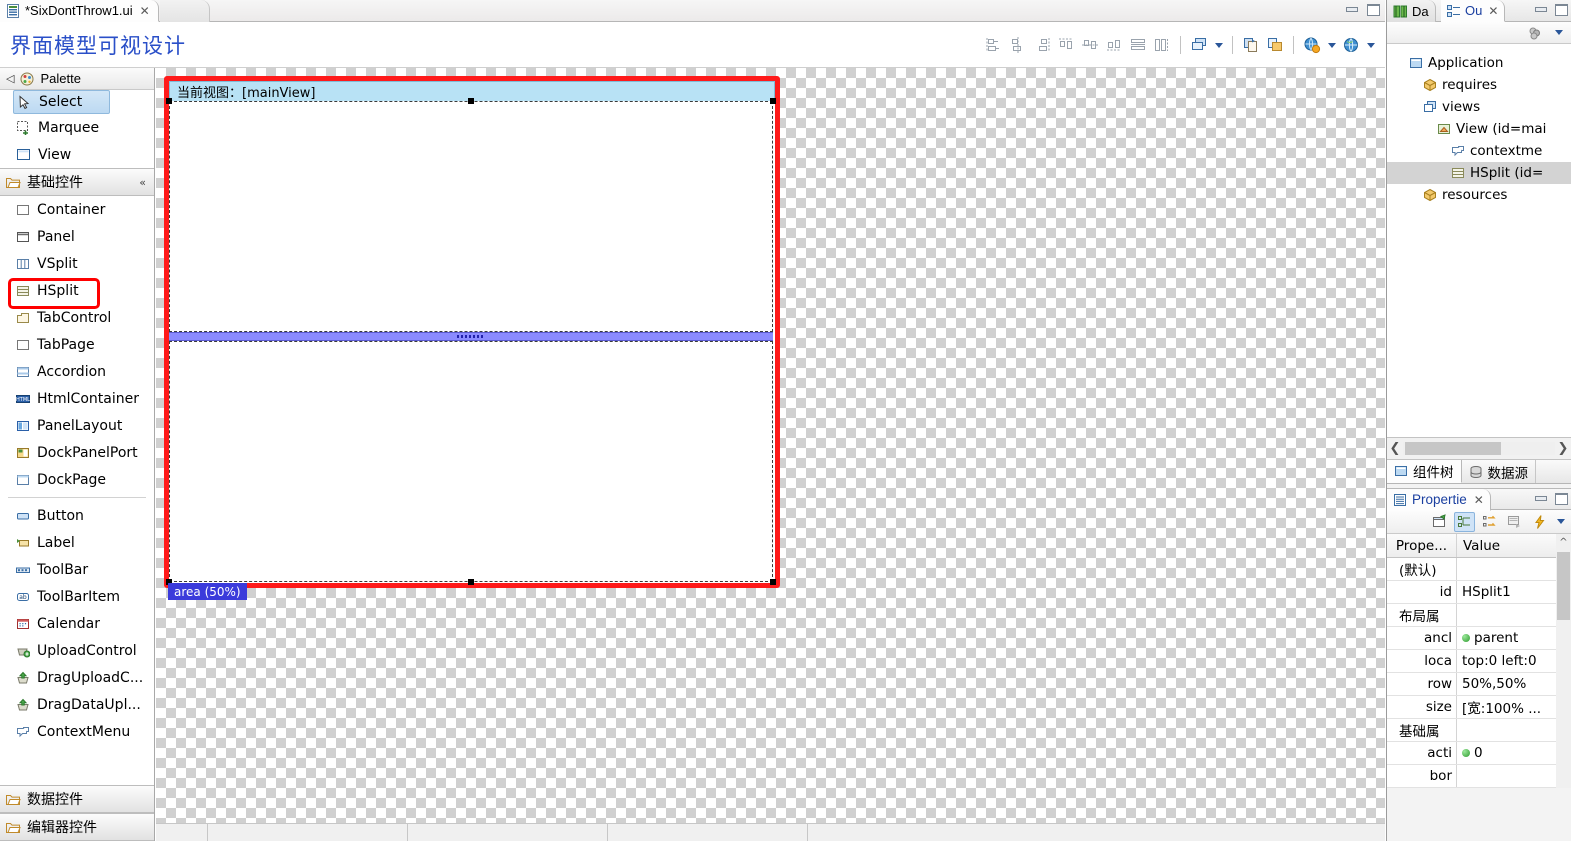  I want to click on property-row-border: bor, so click(1479, 776).